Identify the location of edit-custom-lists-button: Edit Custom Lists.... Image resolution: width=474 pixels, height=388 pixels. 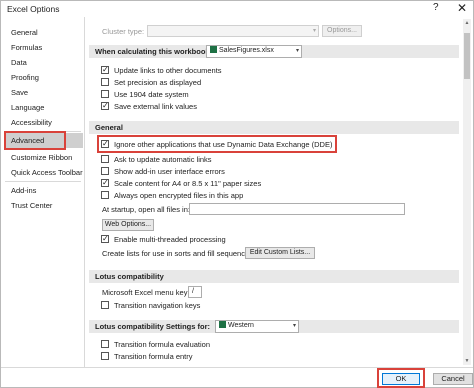
(280, 253).